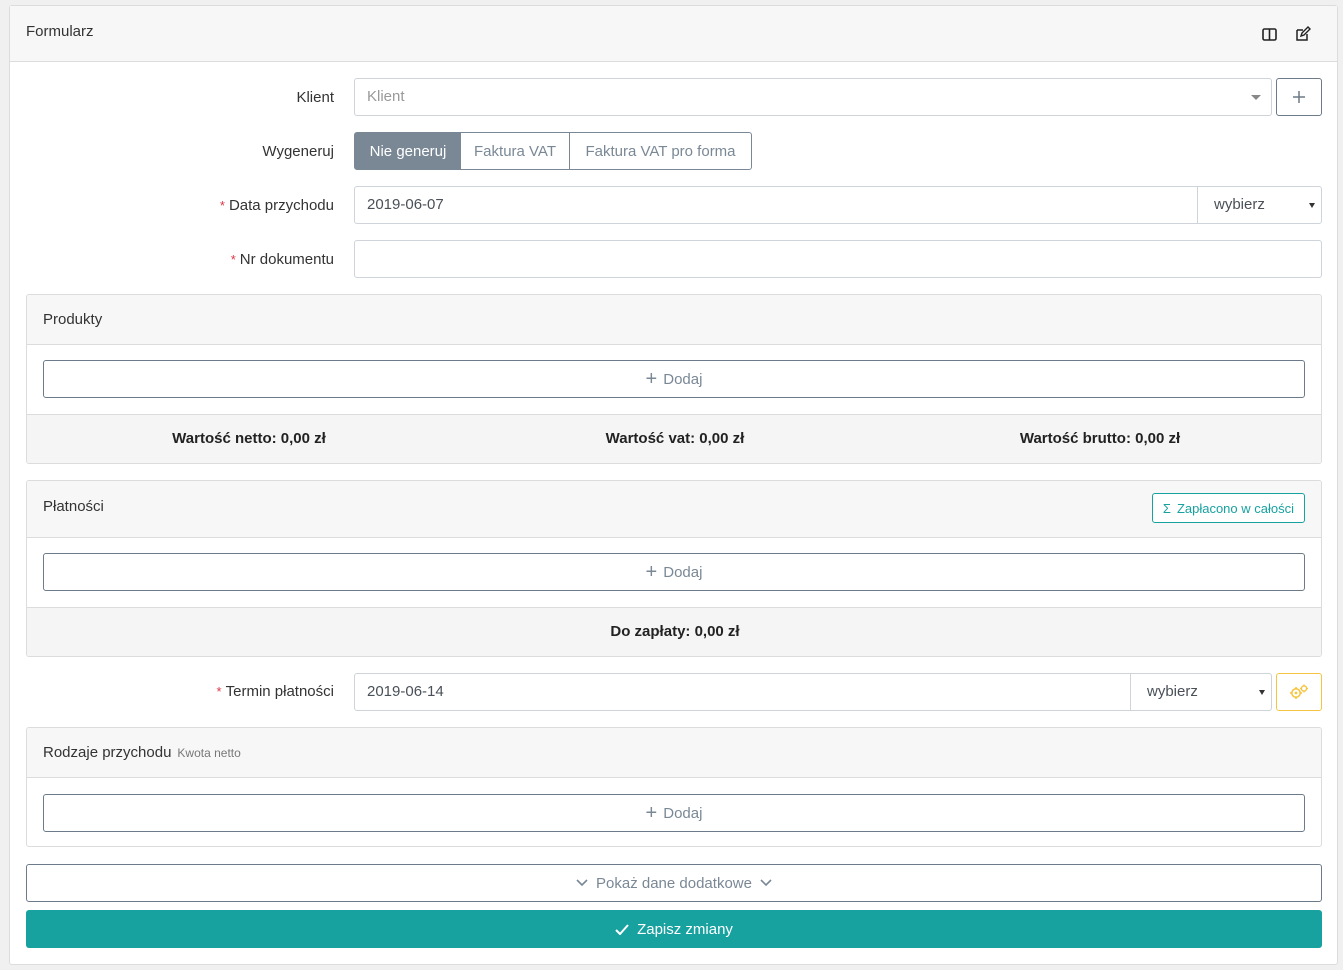 This screenshot has width=1343, height=970. What do you see at coordinates (813, 97) in the screenshot?
I see `client-select: Klient` at bounding box center [813, 97].